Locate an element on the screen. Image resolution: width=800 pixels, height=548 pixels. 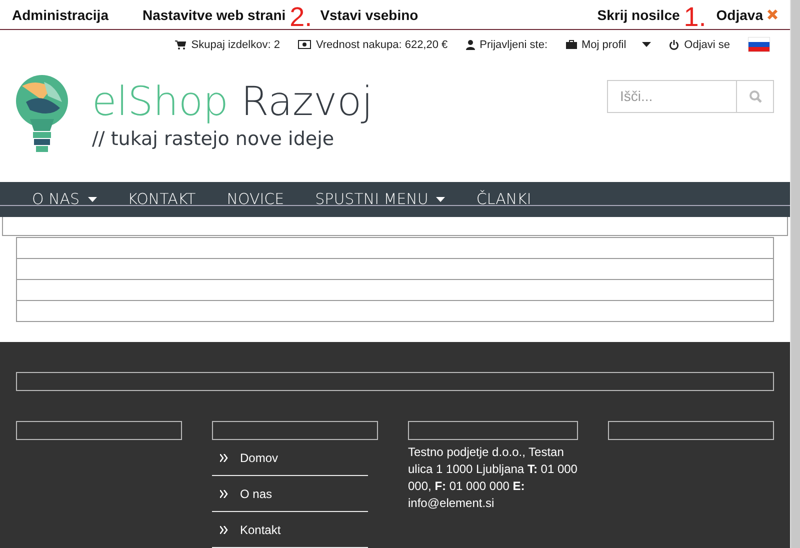
user-icon is located at coordinates (470, 45).